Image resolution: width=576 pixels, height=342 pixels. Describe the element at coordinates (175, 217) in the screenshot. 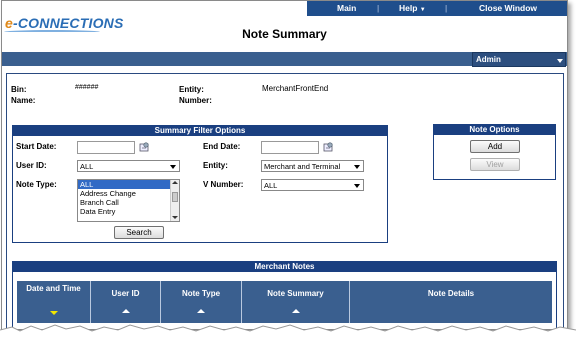

I see `scroll-down-icon` at that location.